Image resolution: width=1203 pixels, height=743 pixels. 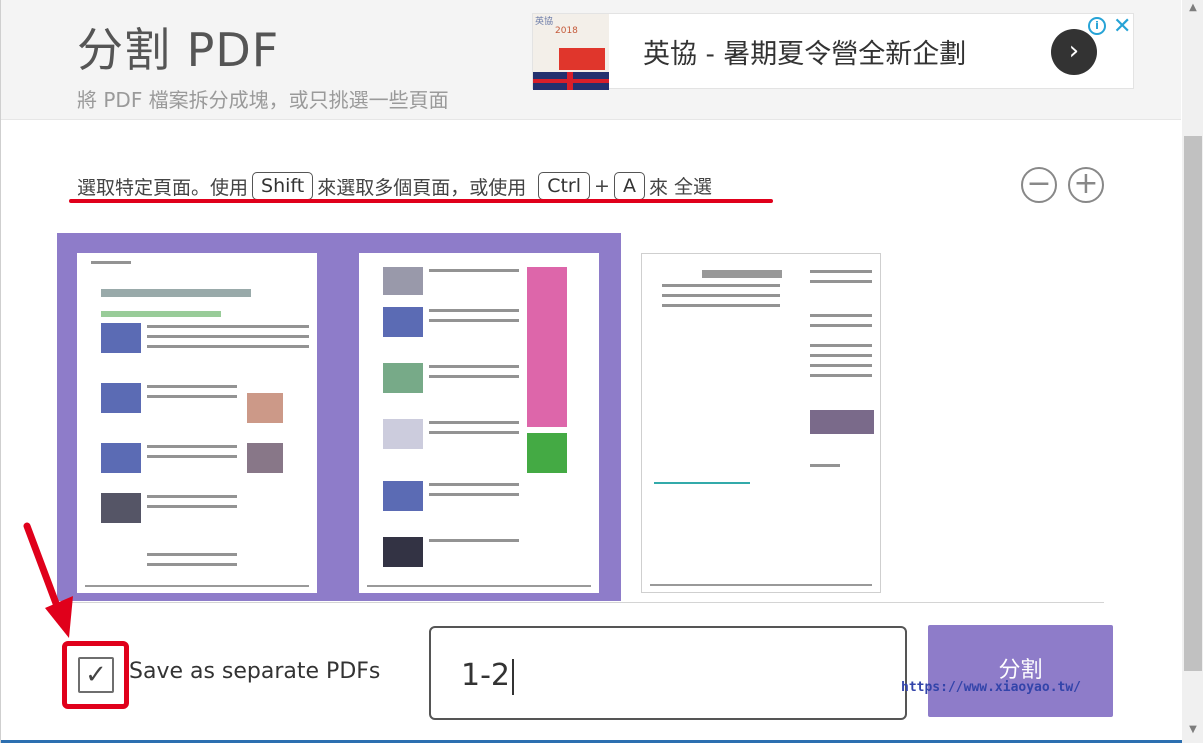 I want to click on text-caret, so click(x=513, y=676).